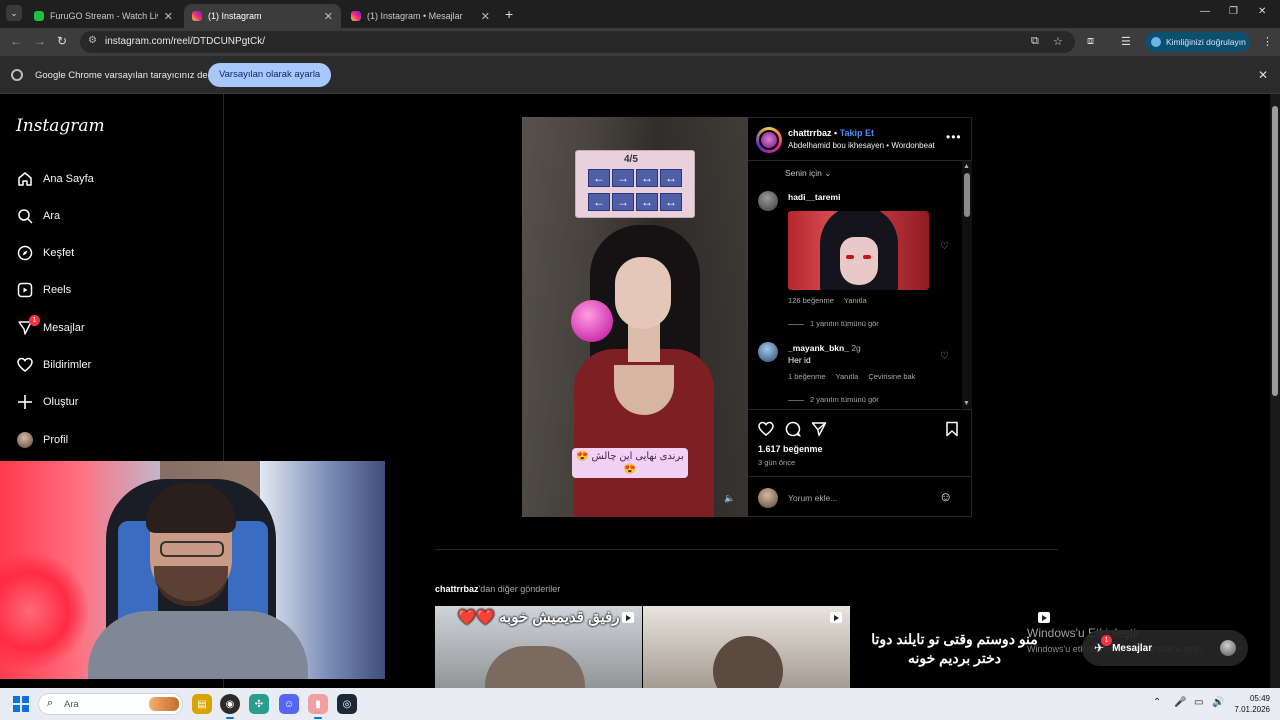 This screenshot has height=720, width=1280. I want to click on minimize-button: —, so click(1205, 11).